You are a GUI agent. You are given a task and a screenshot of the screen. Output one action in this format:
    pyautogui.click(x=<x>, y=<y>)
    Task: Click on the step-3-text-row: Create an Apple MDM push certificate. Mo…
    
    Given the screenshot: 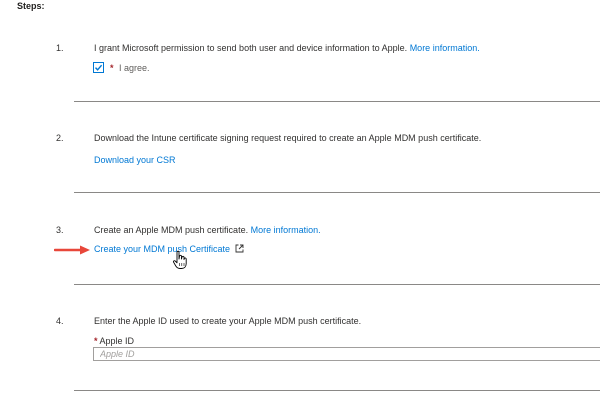 What is the action you would take?
    pyautogui.click(x=207, y=230)
    